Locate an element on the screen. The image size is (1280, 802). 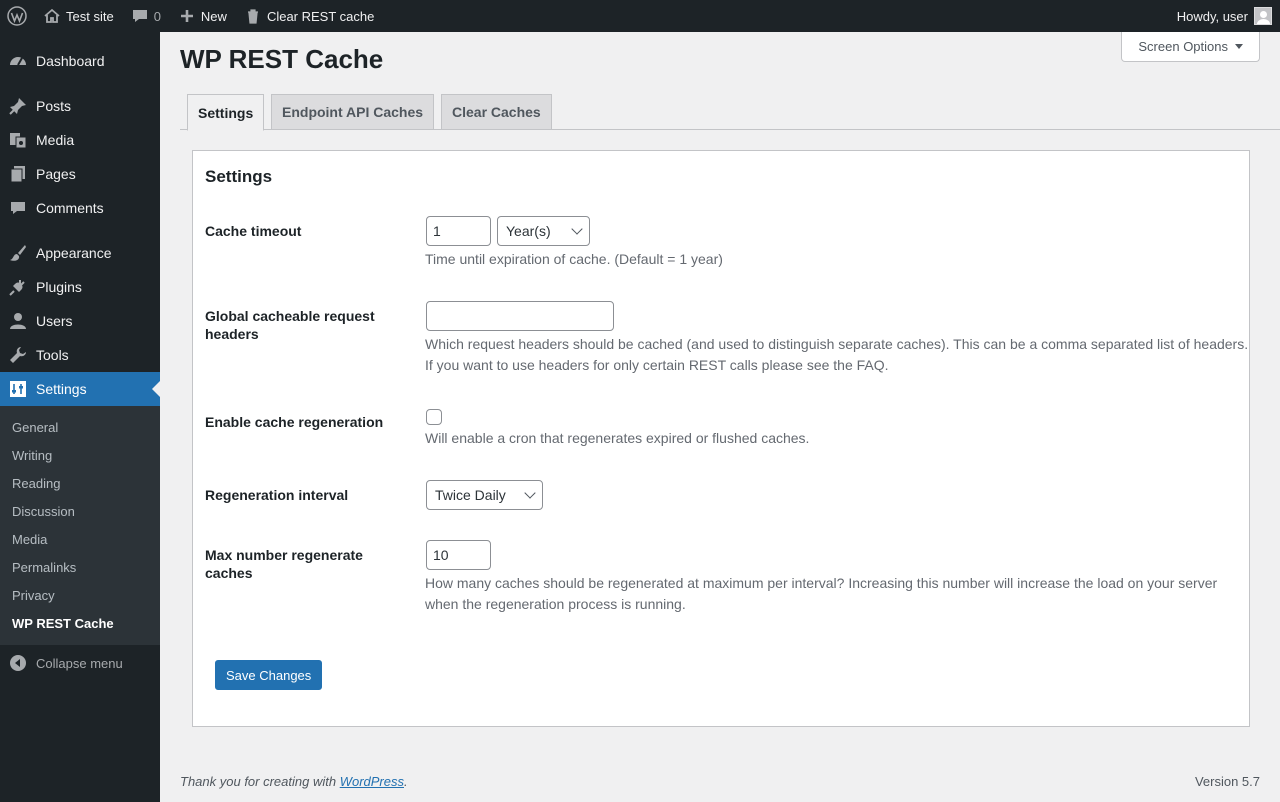
new-content-link: New is located at coordinates (202, 16).